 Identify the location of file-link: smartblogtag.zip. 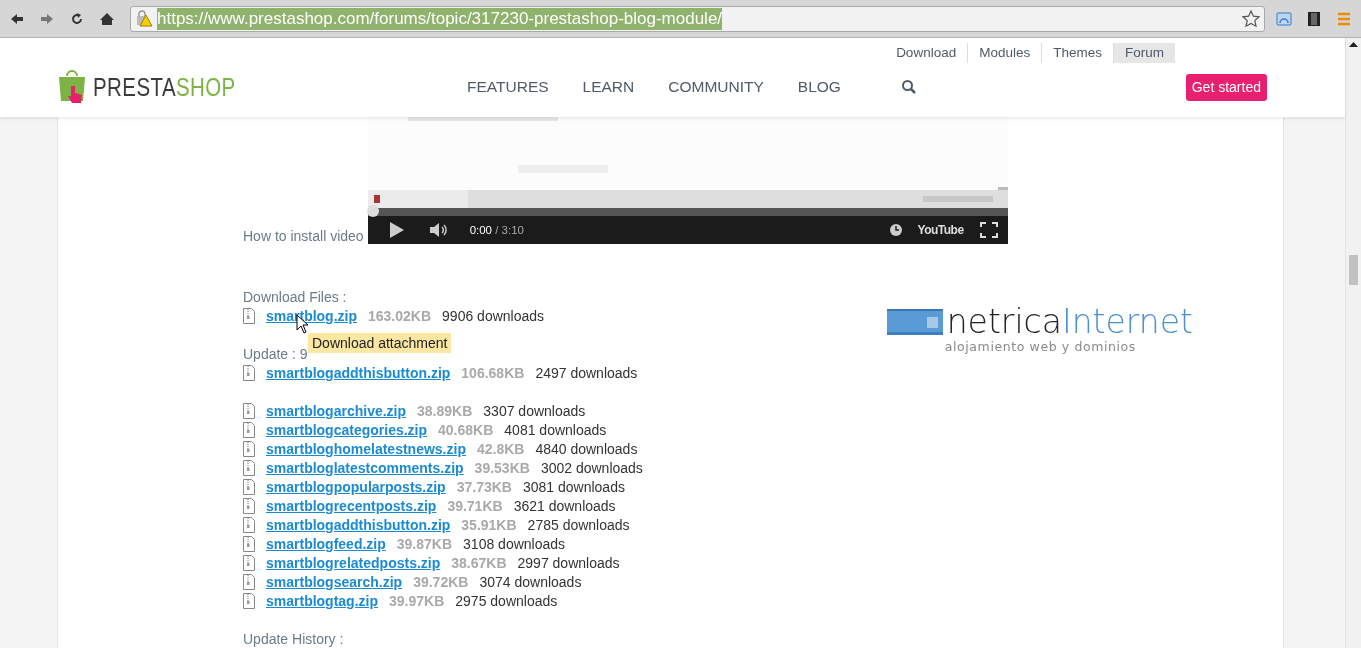
(322, 600).